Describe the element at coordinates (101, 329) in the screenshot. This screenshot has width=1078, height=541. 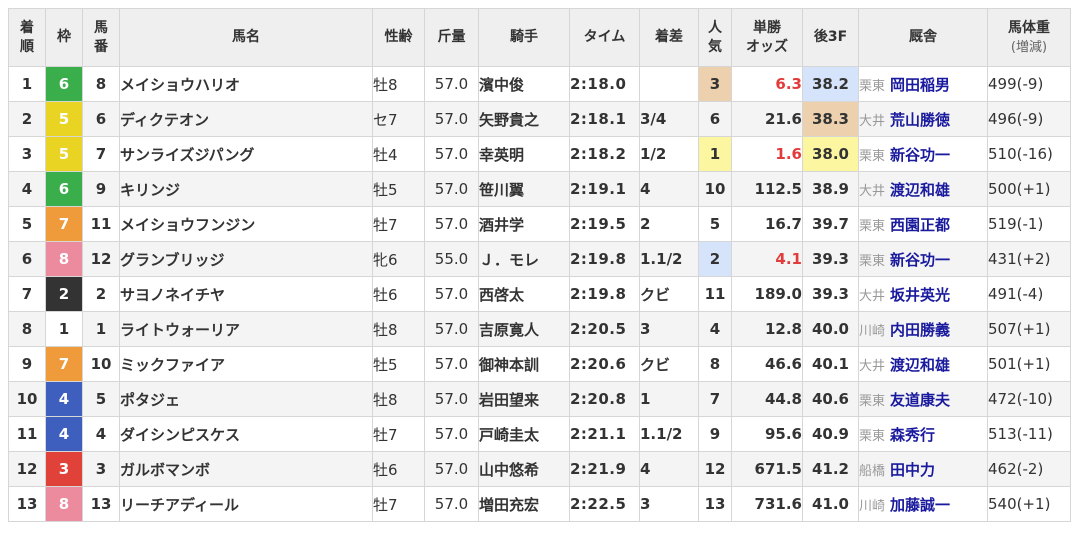
I see `umaban-cell: 1` at that location.